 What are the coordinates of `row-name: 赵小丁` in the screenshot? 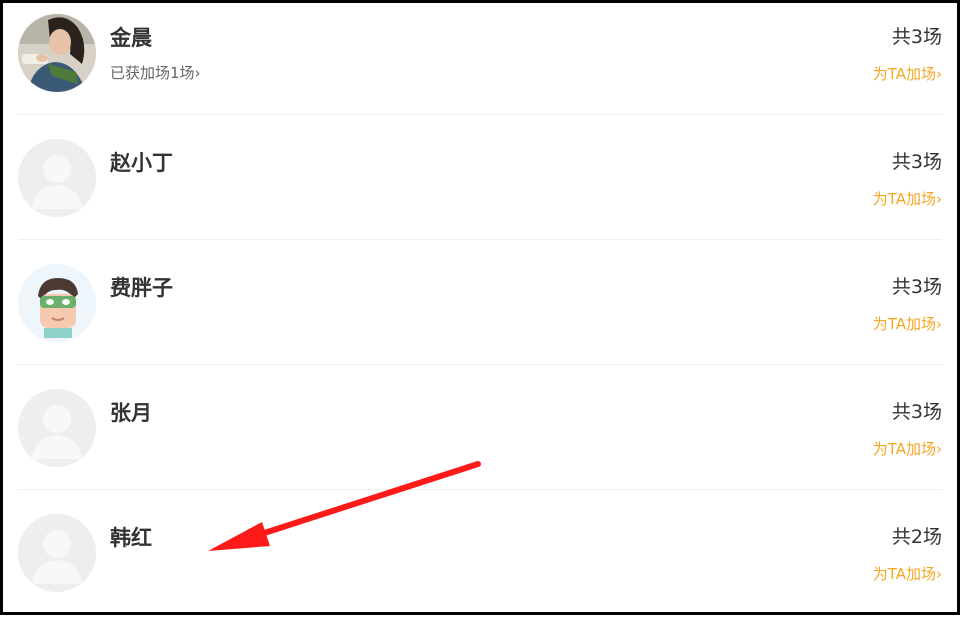 It's located at (141, 163).